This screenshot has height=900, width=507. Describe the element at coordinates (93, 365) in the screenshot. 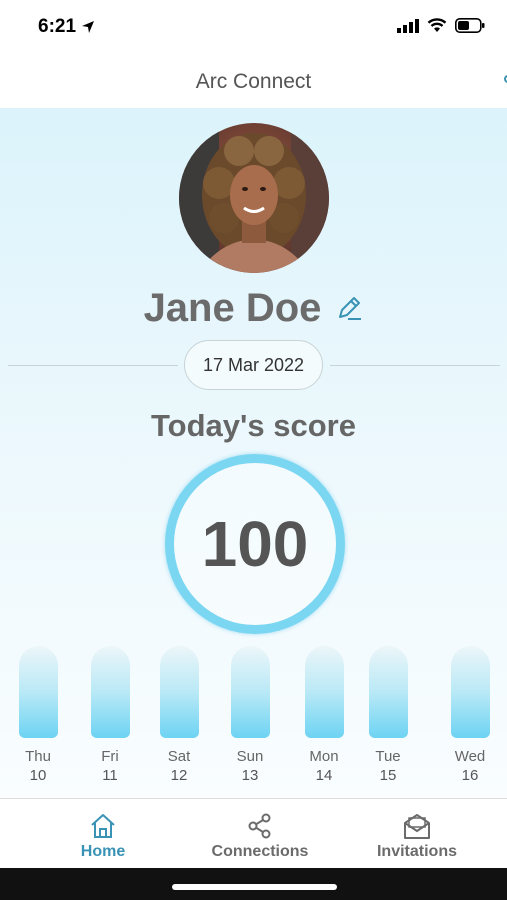

I see `divider-left` at that location.